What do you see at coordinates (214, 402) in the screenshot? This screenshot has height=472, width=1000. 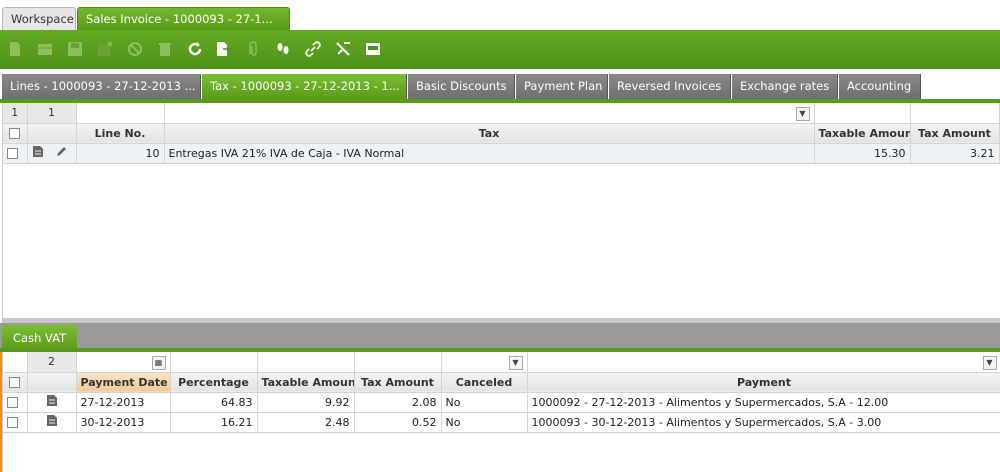 I see `cell-percentage: 64.83` at bounding box center [214, 402].